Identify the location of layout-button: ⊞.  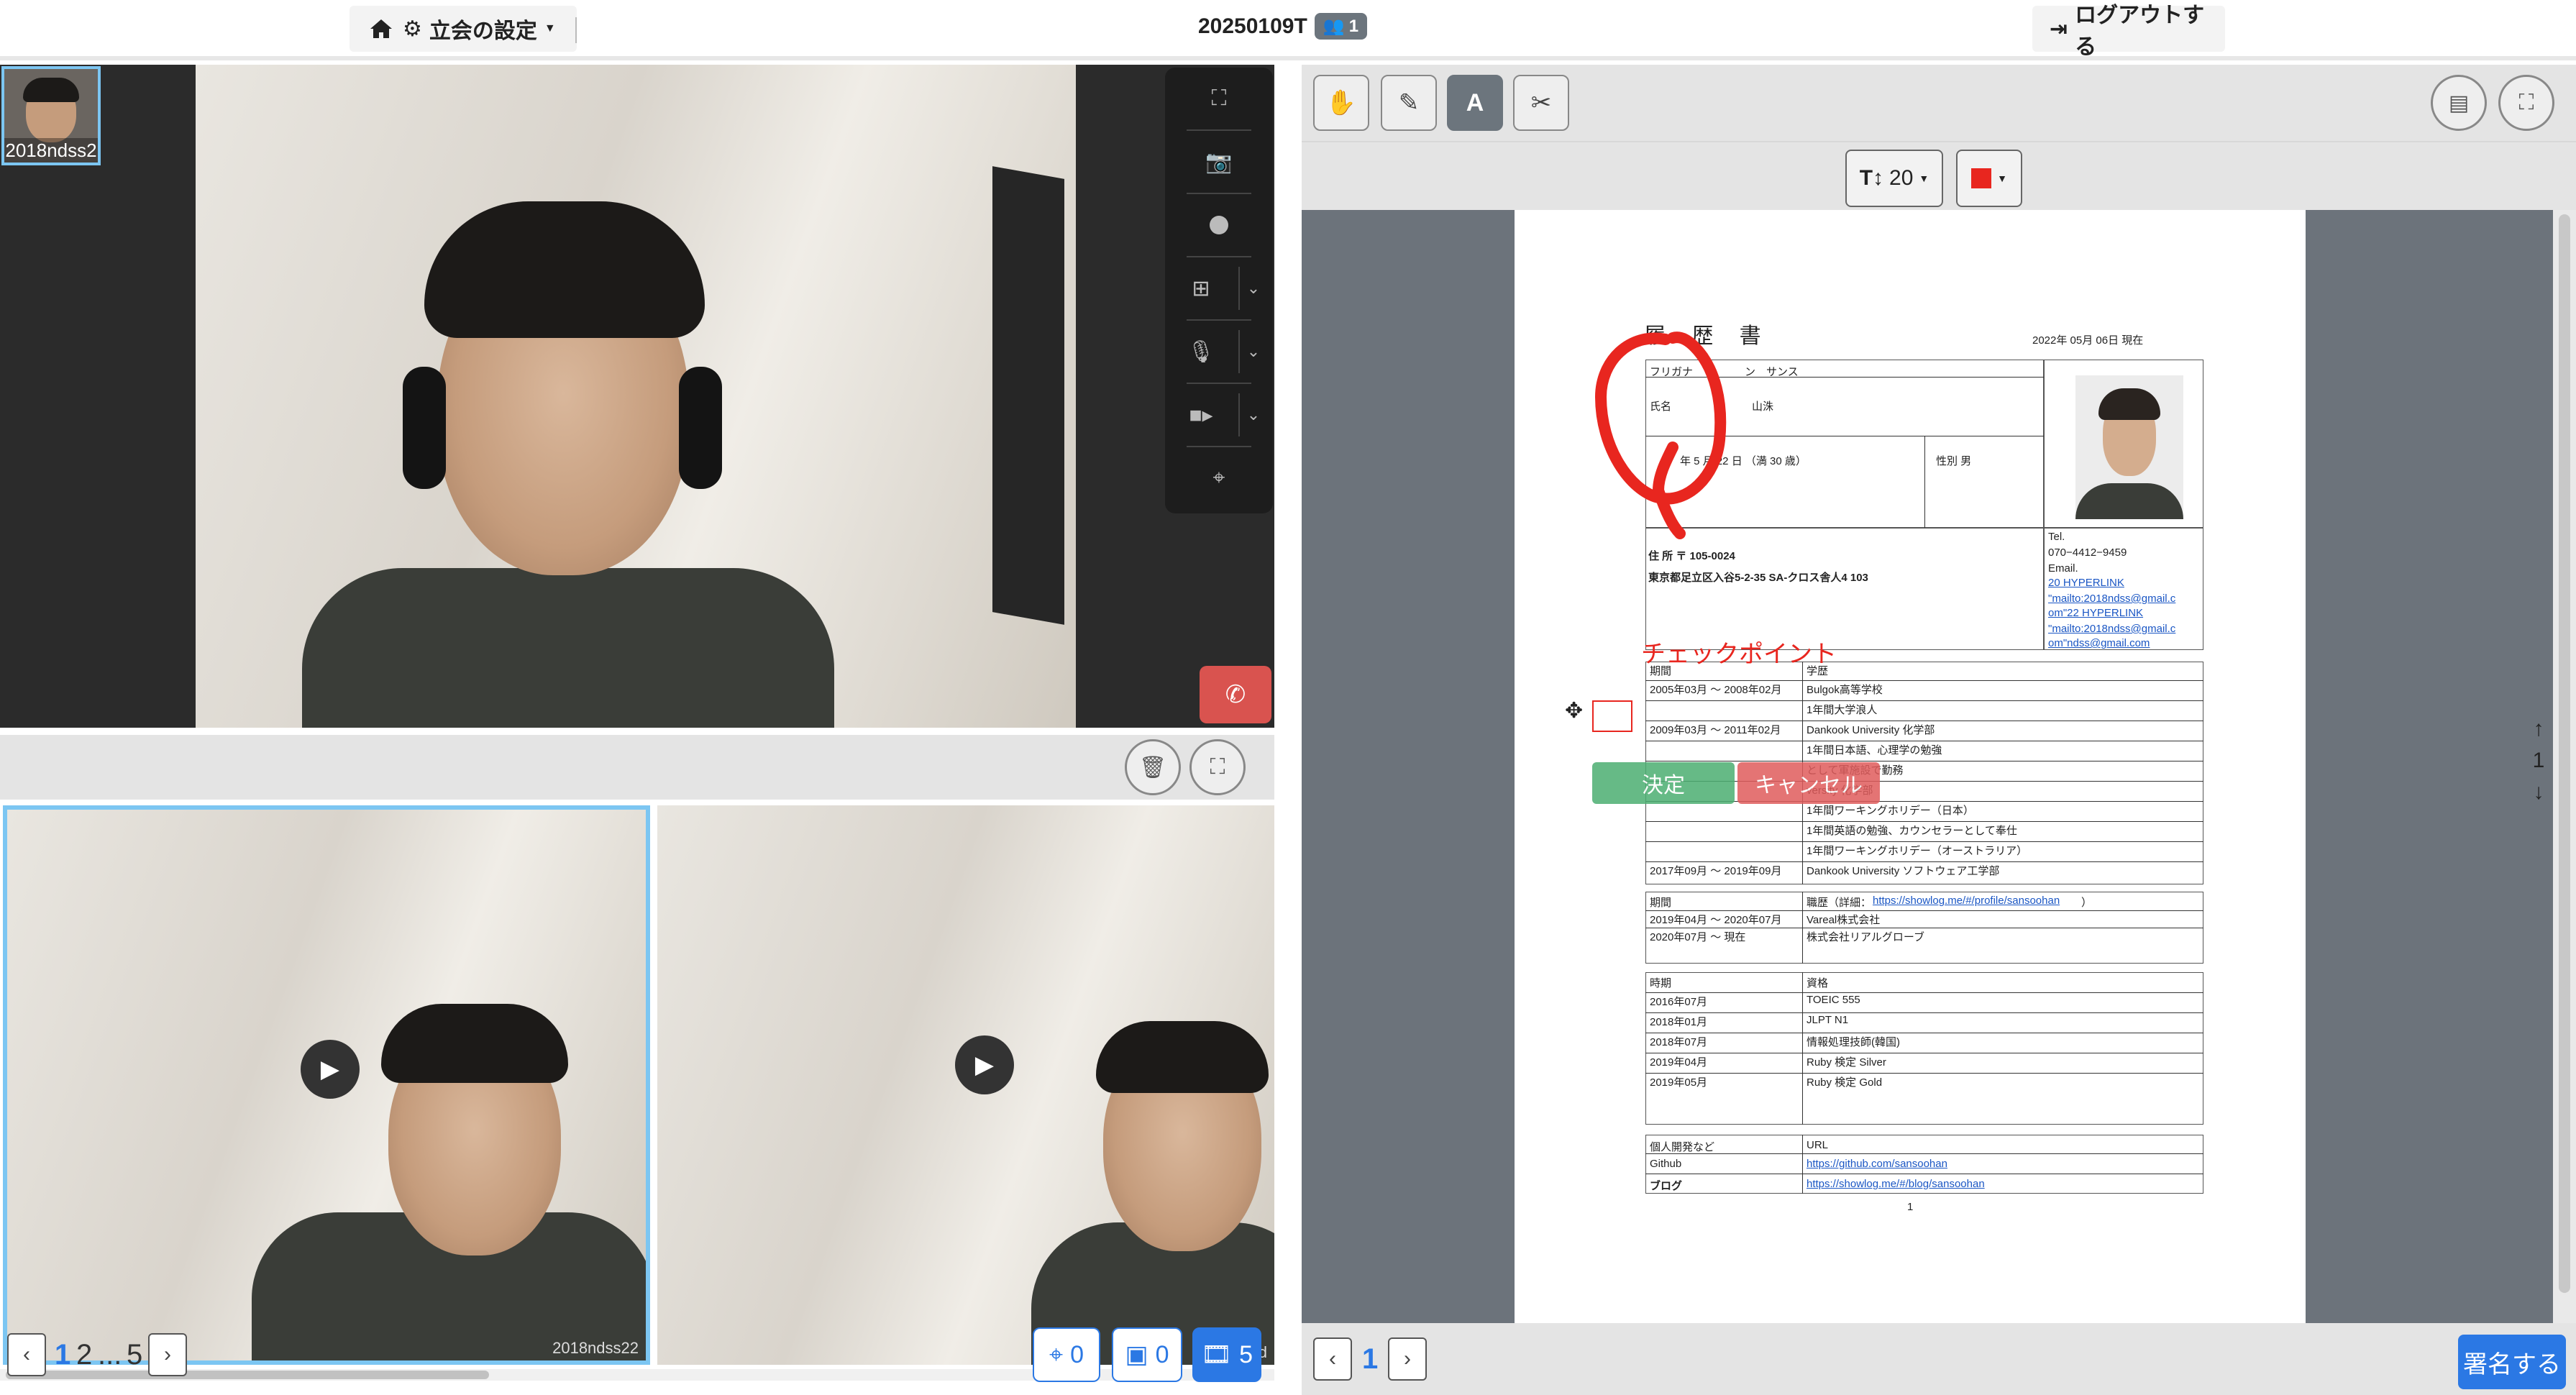
(1201, 288).